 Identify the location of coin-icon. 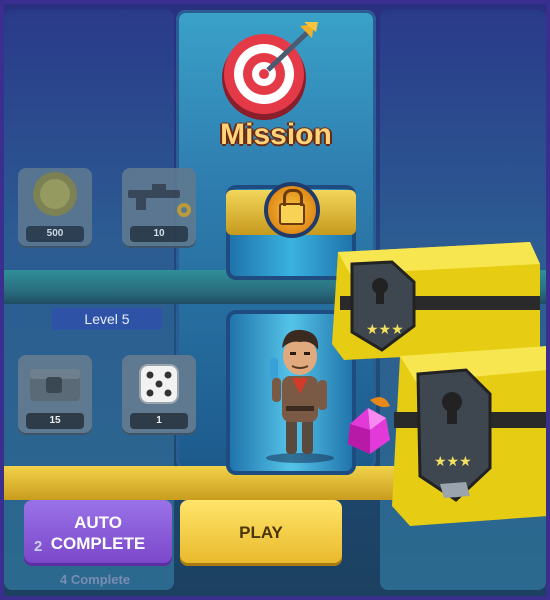
(55, 194).